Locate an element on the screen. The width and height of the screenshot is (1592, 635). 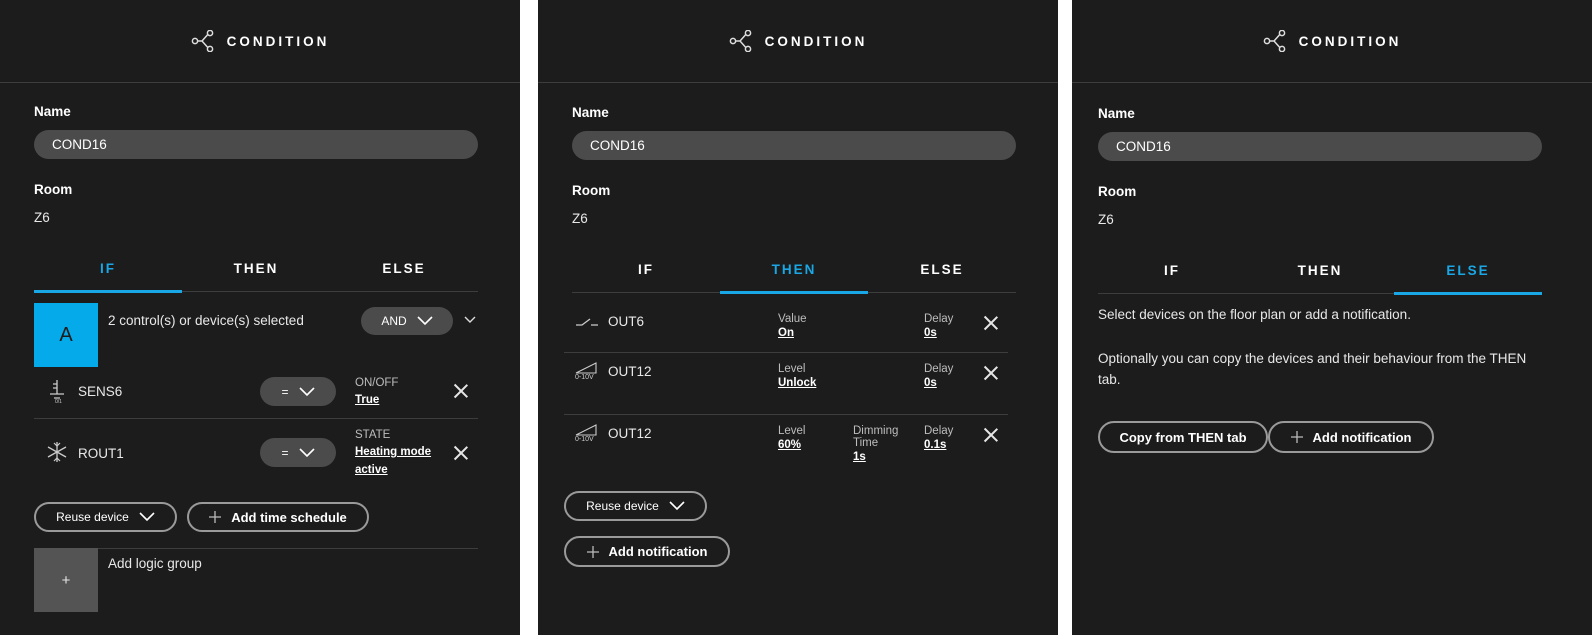
delay-link: 0.1s is located at coordinates (935, 445).